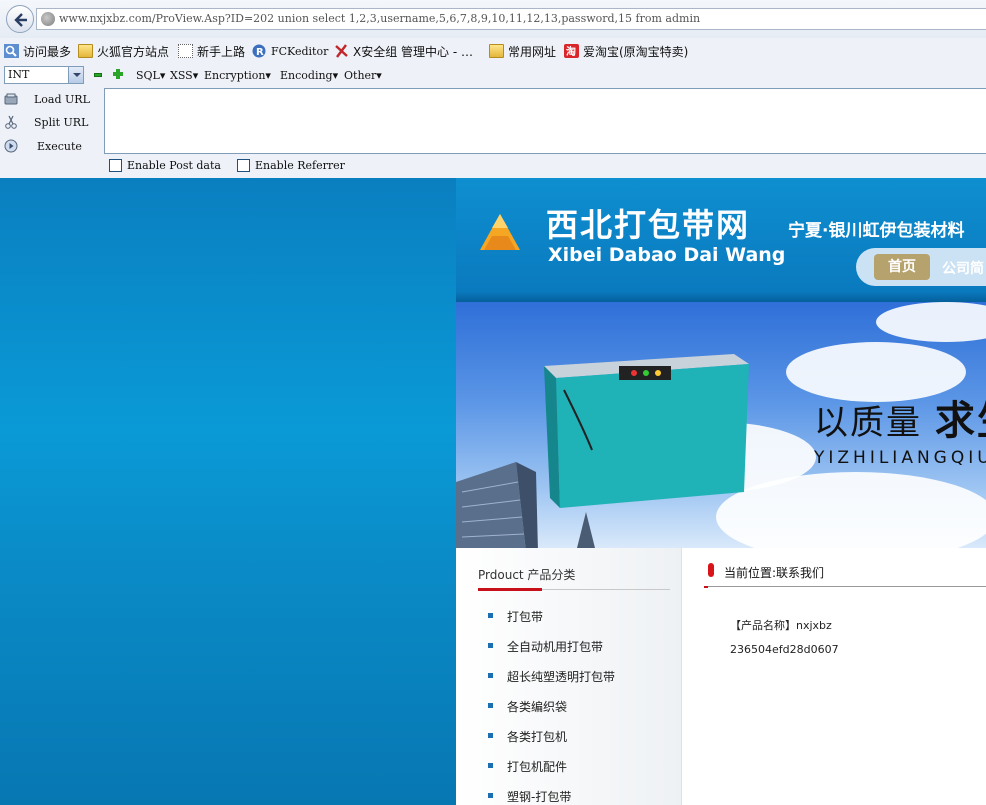 Image resolution: width=986 pixels, height=805 pixels. What do you see at coordinates (150, 75) in the screenshot?
I see `menu-sql: SQL▾` at bounding box center [150, 75].